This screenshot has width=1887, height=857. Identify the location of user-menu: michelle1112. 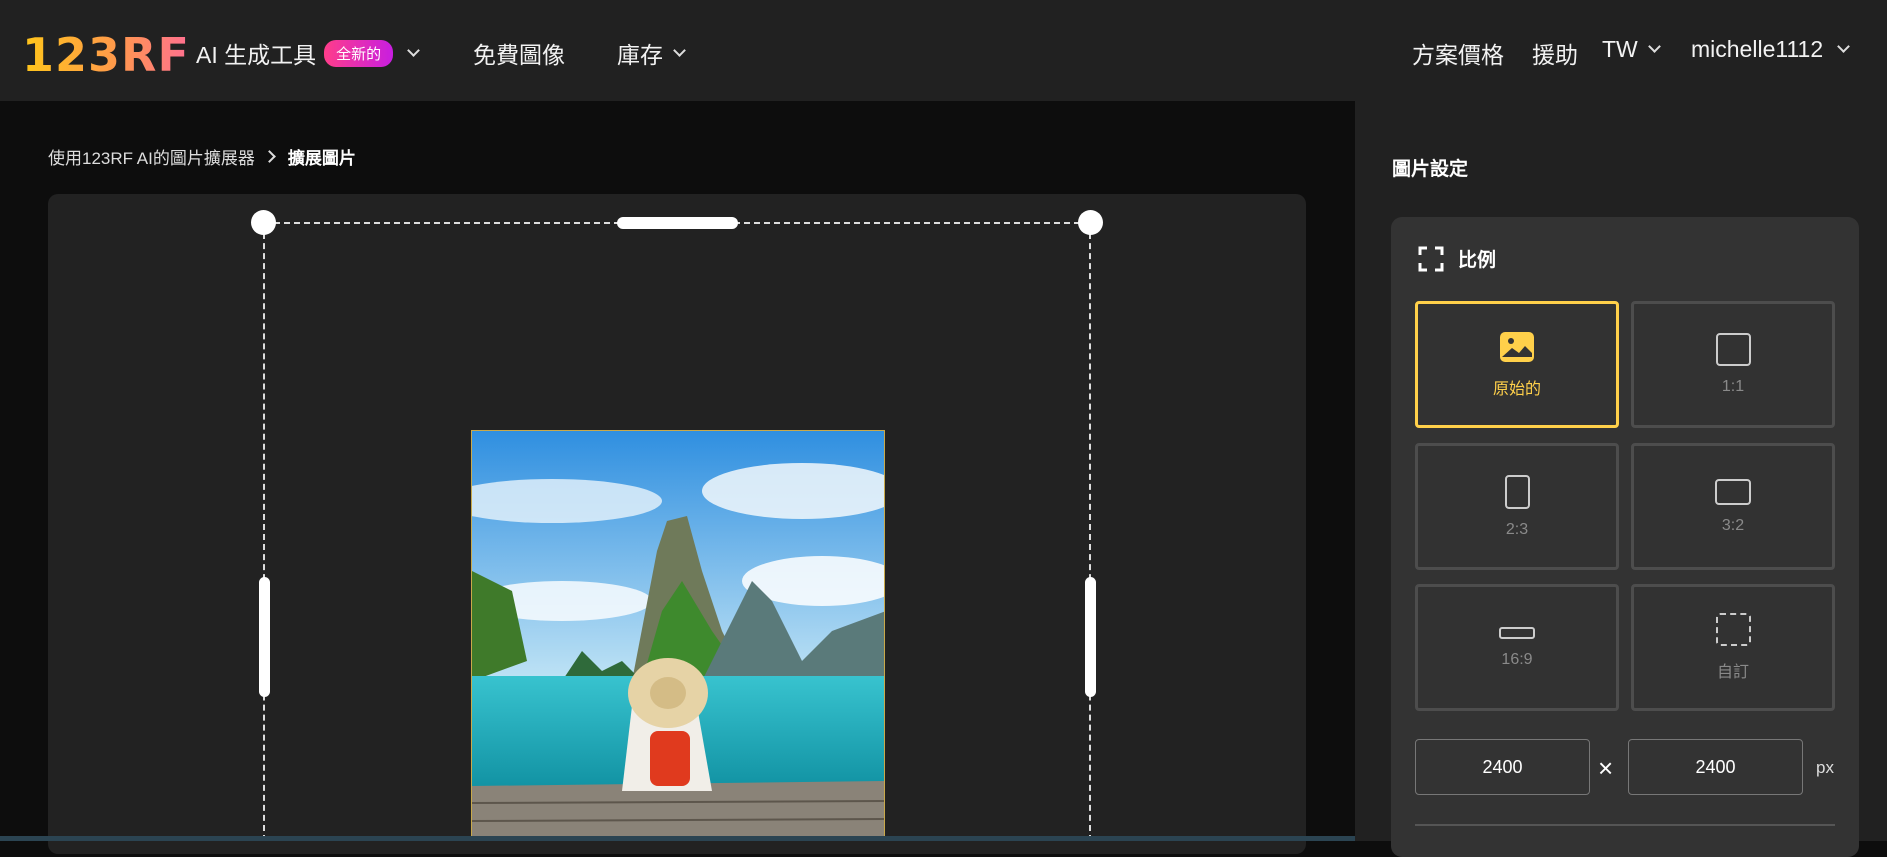
(1770, 49).